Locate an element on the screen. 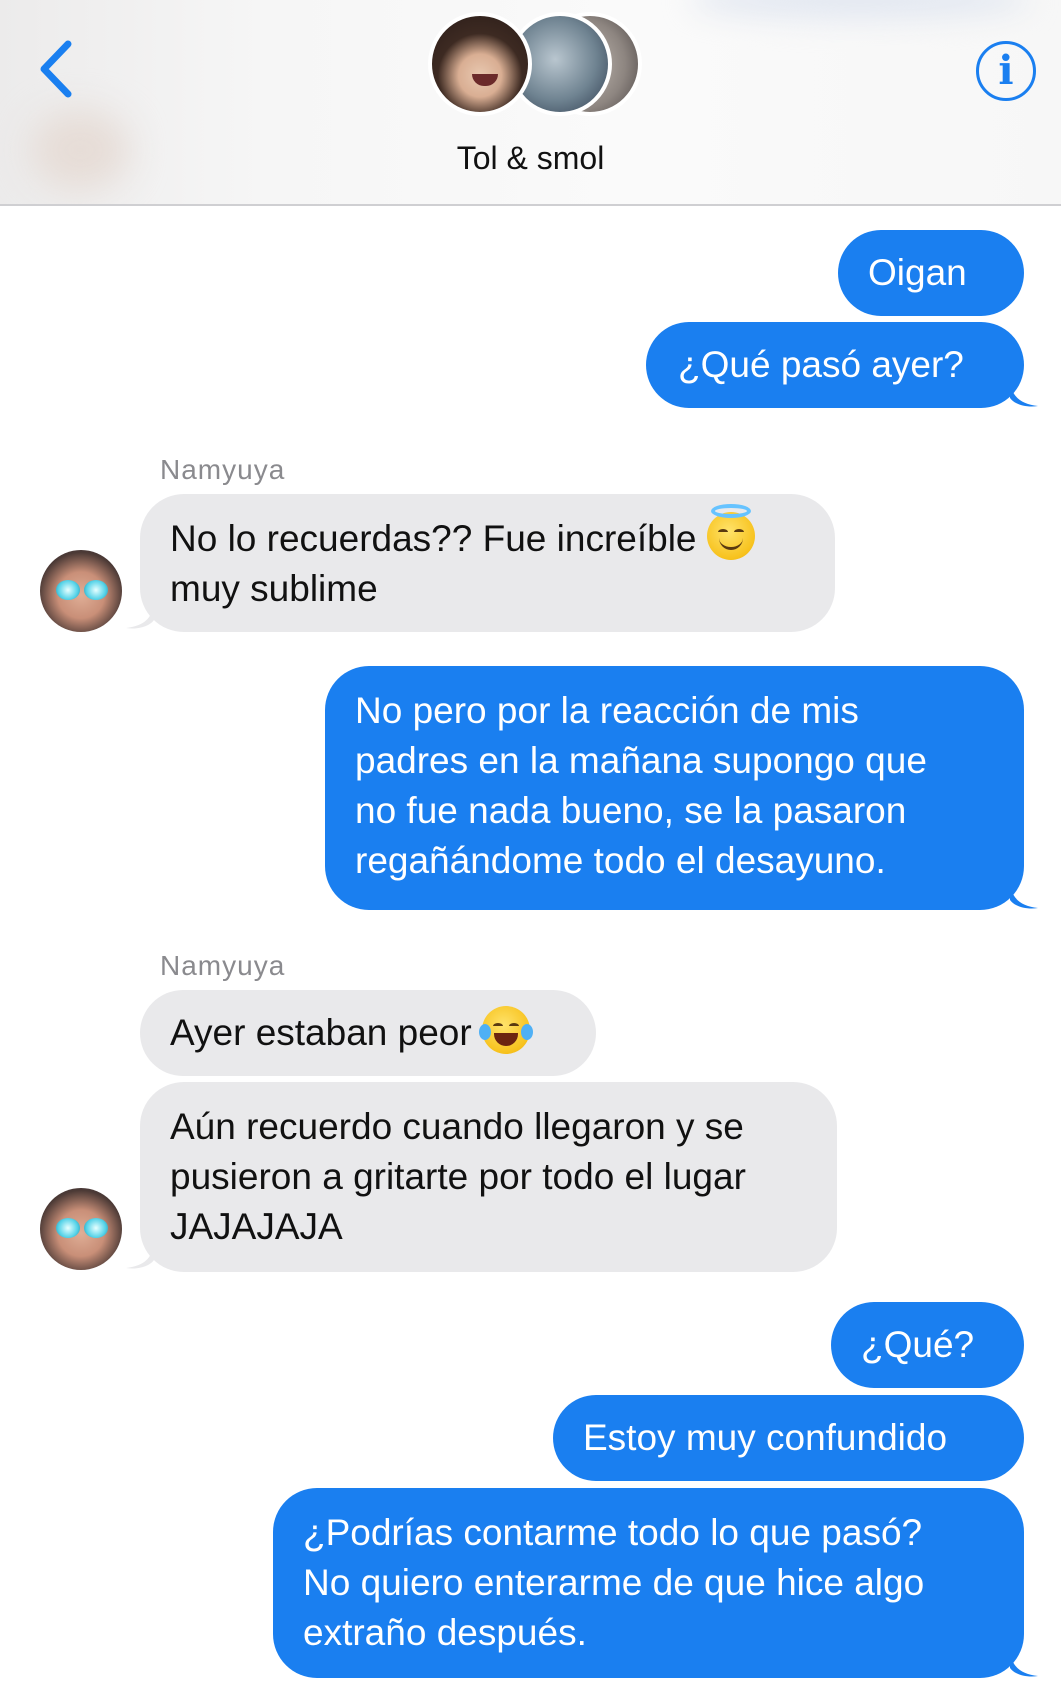  message-text: padres en la mañana supongo que is located at coordinates (641, 760).